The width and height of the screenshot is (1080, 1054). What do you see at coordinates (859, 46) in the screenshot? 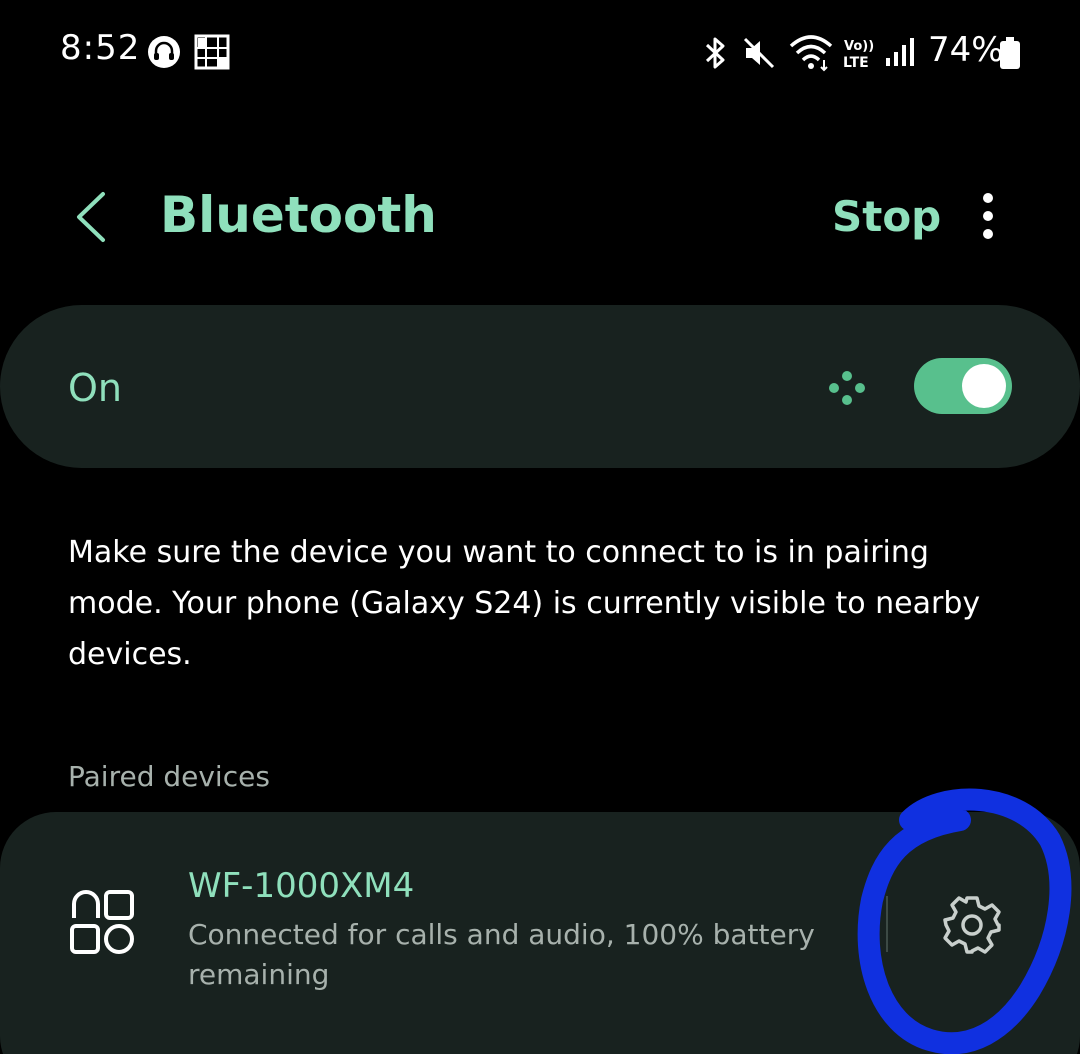
I see `svg-text: Vo))` at bounding box center [859, 46].